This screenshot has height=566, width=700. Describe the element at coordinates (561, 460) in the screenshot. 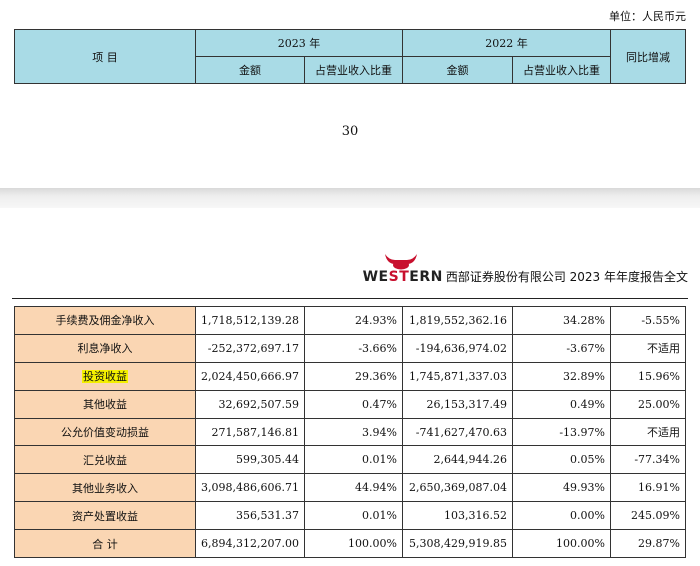

I see `cell-share-2022: 0.05%` at that location.